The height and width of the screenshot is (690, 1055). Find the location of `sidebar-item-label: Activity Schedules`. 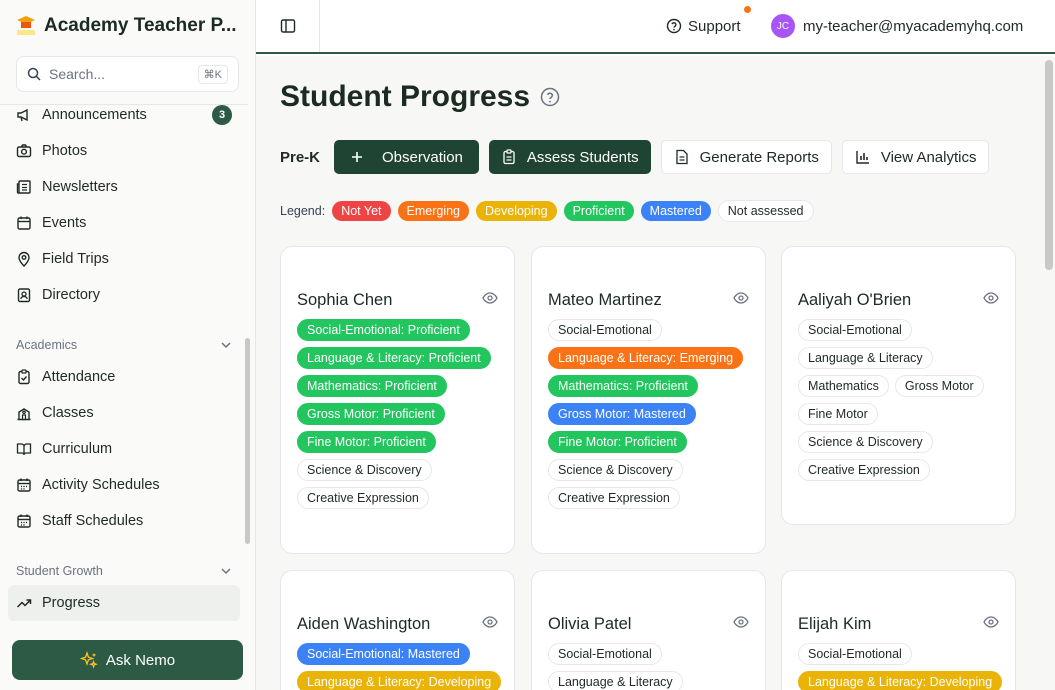

sidebar-item-label: Activity Schedules is located at coordinates (101, 485).